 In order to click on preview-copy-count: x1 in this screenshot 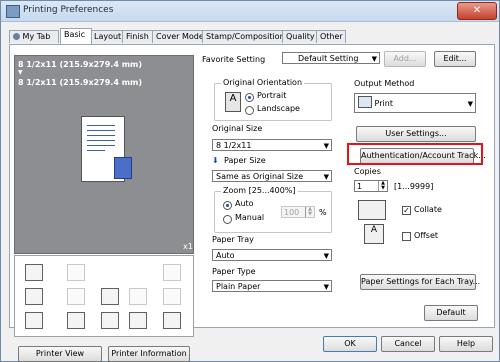, I will do `click(188, 246)`.